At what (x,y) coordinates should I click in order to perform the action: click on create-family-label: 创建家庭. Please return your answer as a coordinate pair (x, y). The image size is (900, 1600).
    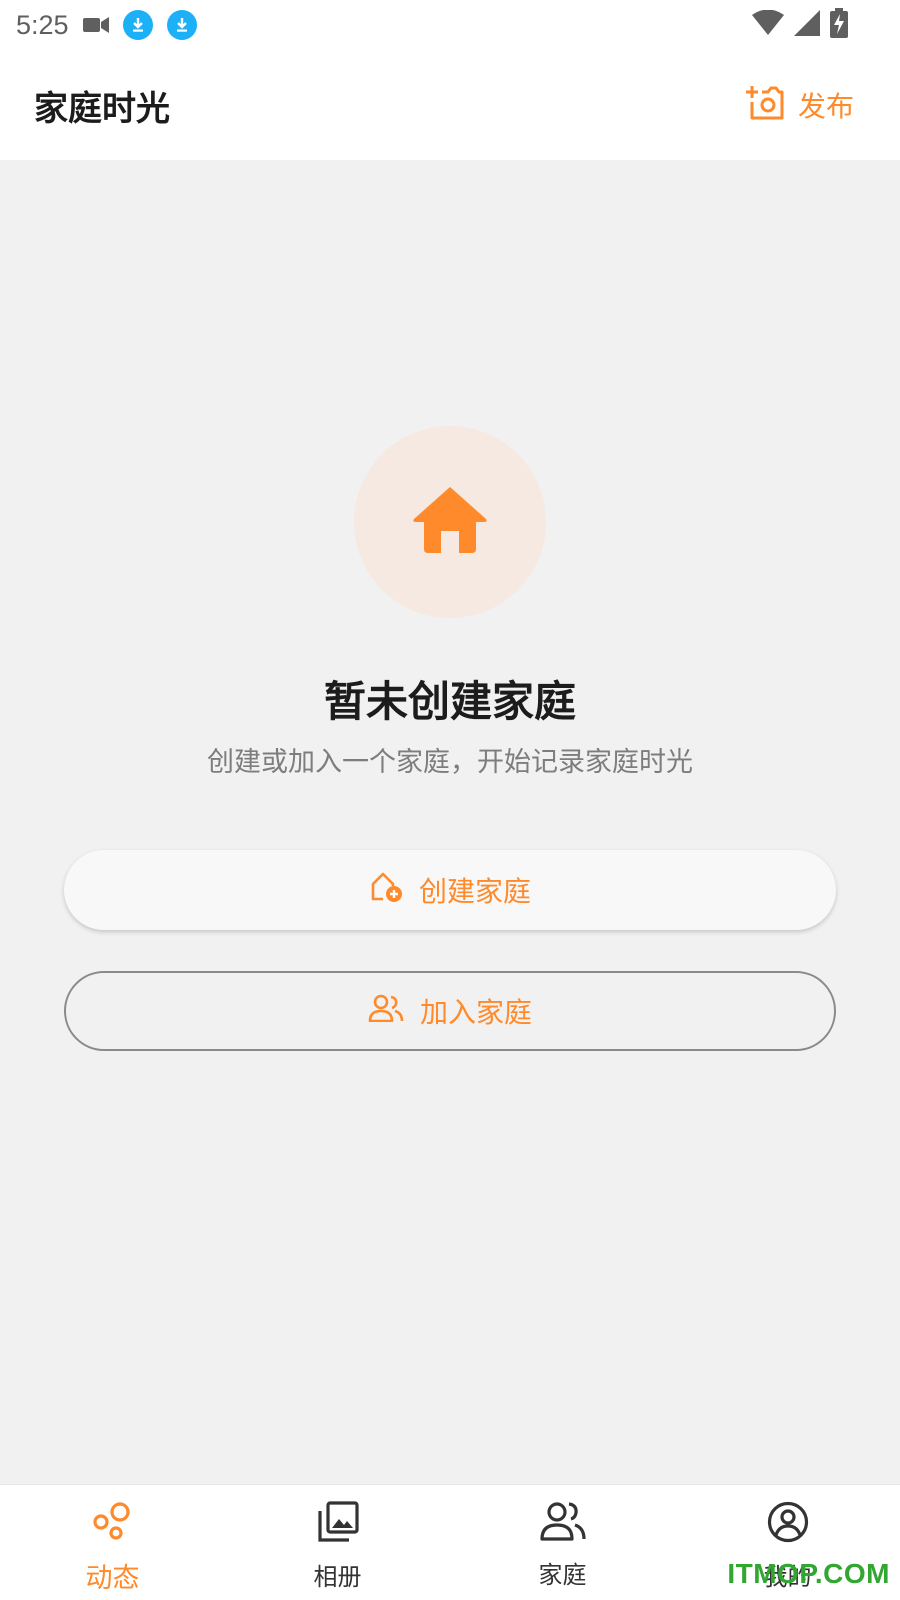
    Looking at the image, I should click on (474, 891).